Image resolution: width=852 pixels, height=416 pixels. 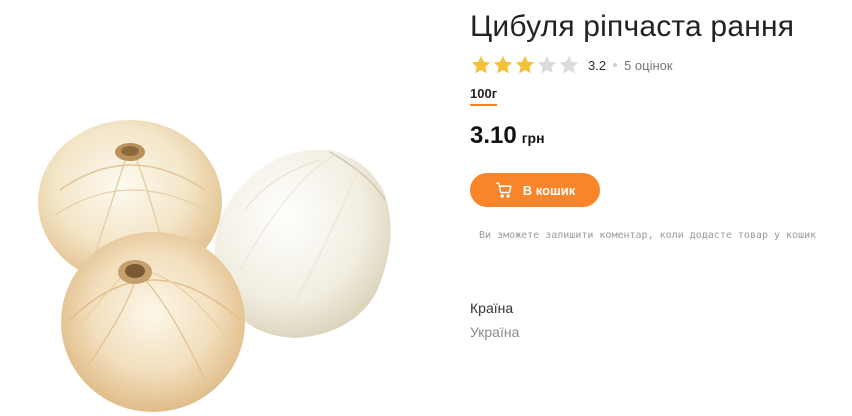 I want to click on product-price: 3.10 грн, so click(x=507, y=136).